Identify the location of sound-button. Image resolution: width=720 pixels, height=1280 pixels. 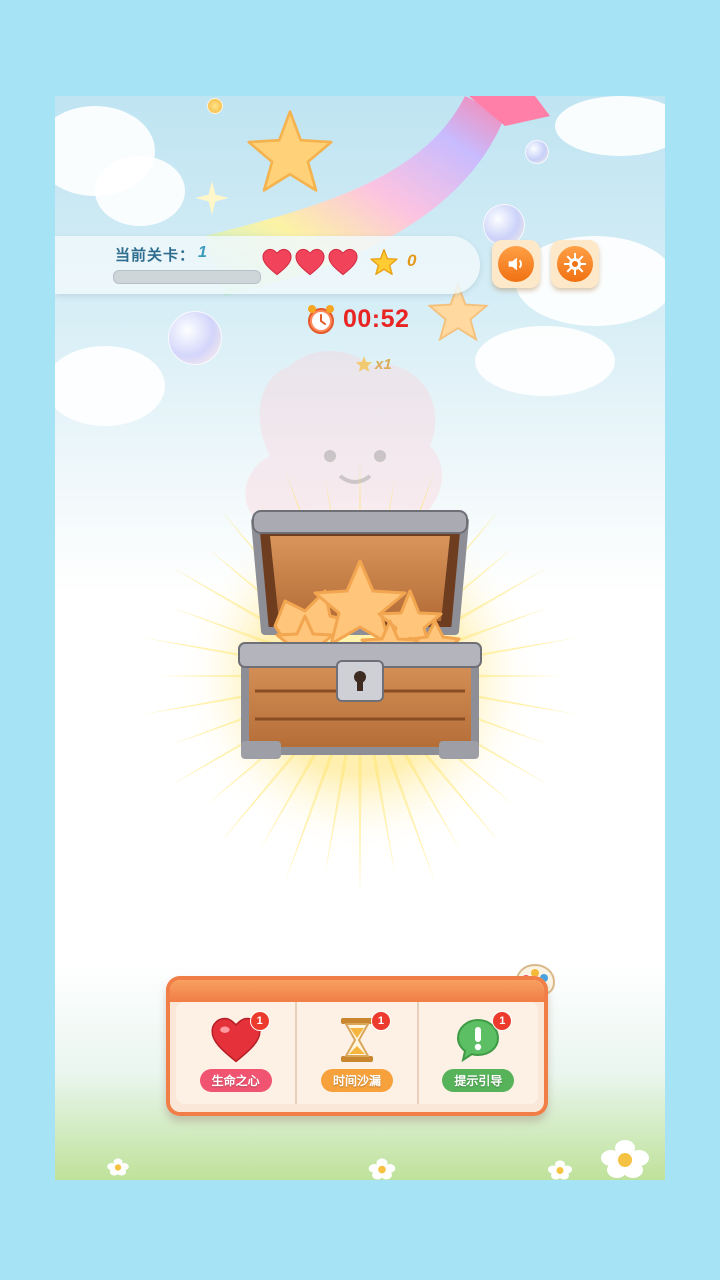
(516, 264).